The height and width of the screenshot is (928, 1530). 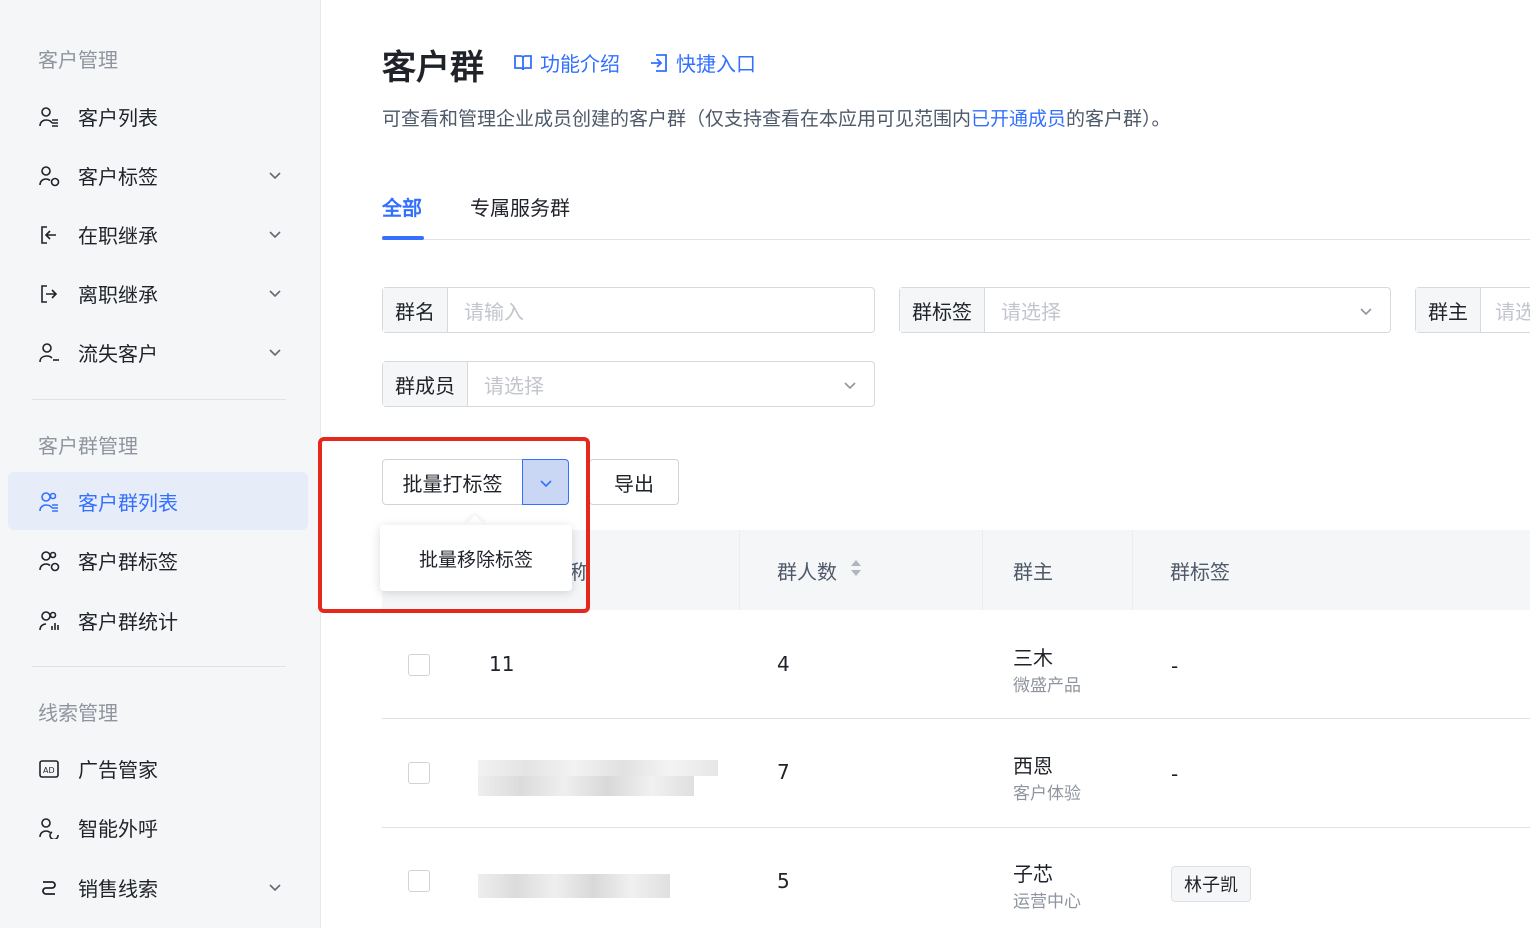 What do you see at coordinates (523, 62) in the screenshot?
I see `book-icon` at bounding box center [523, 62].